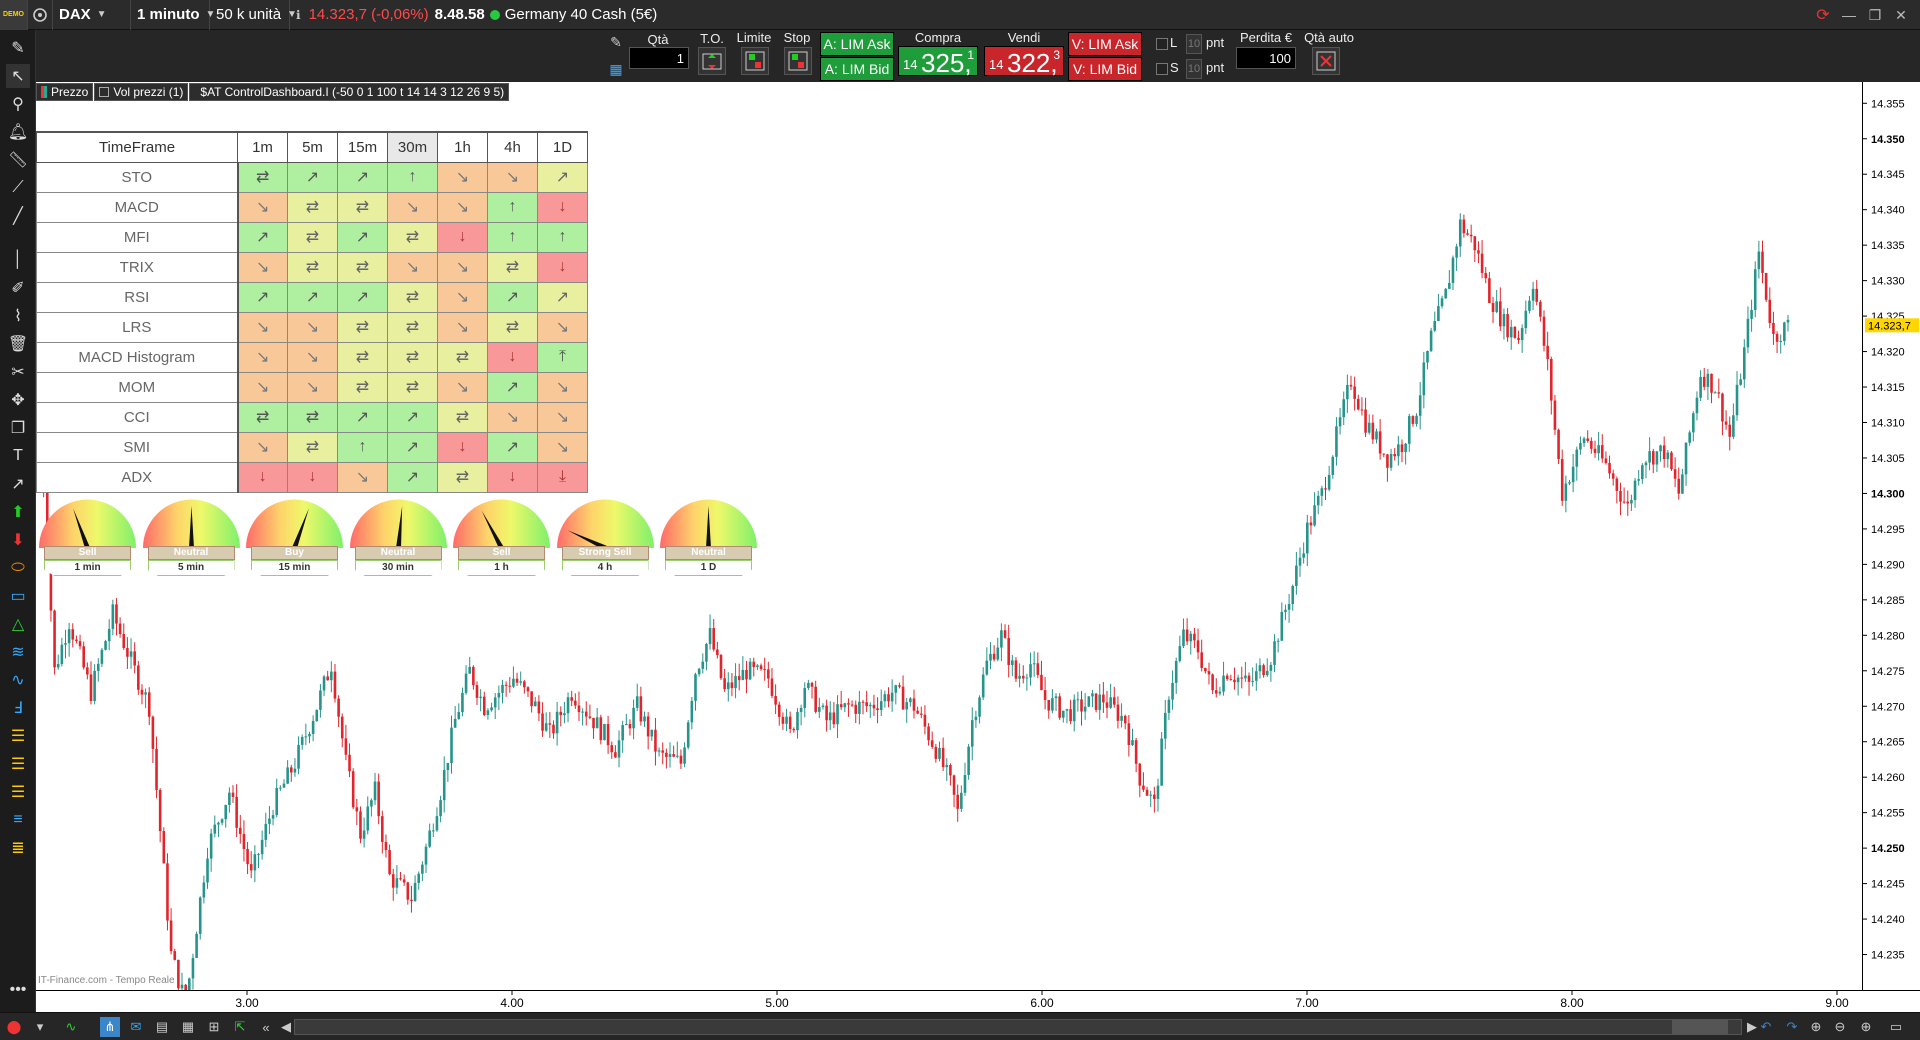  Describe the element at coordinates (18, 372) in the screenshot. I see `tools-icon: ✂` at that location.